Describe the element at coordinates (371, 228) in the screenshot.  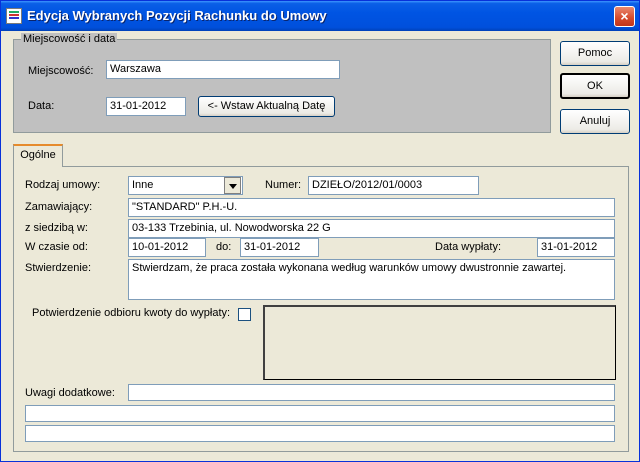
I see `seat-input: 03-133 Trzebinia, ul. Nowodworska 22 G` at that location.